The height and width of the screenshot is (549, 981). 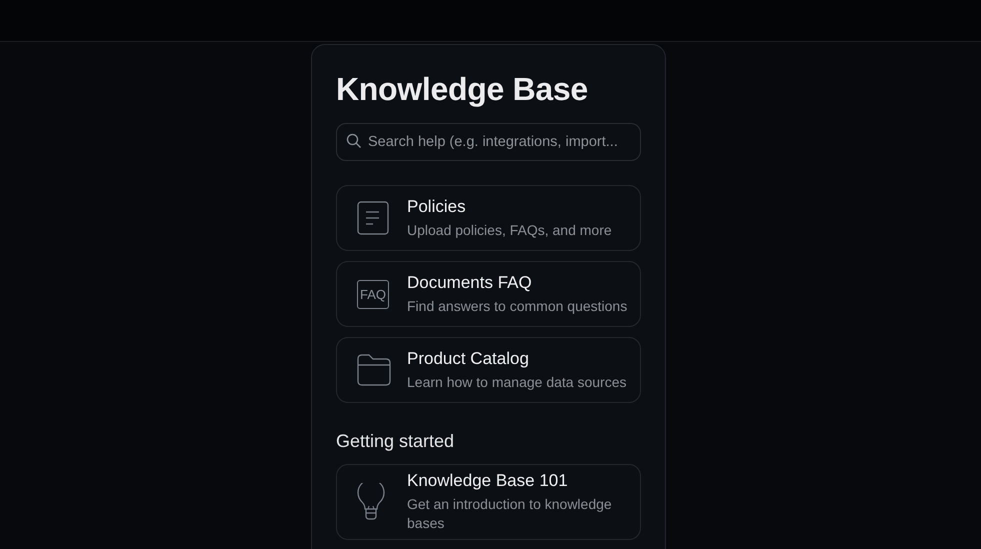 What do you see at coordinates (396, 441) in the screenshot?
I see `section-heading: Getting started` at bounding box center [396, 441].